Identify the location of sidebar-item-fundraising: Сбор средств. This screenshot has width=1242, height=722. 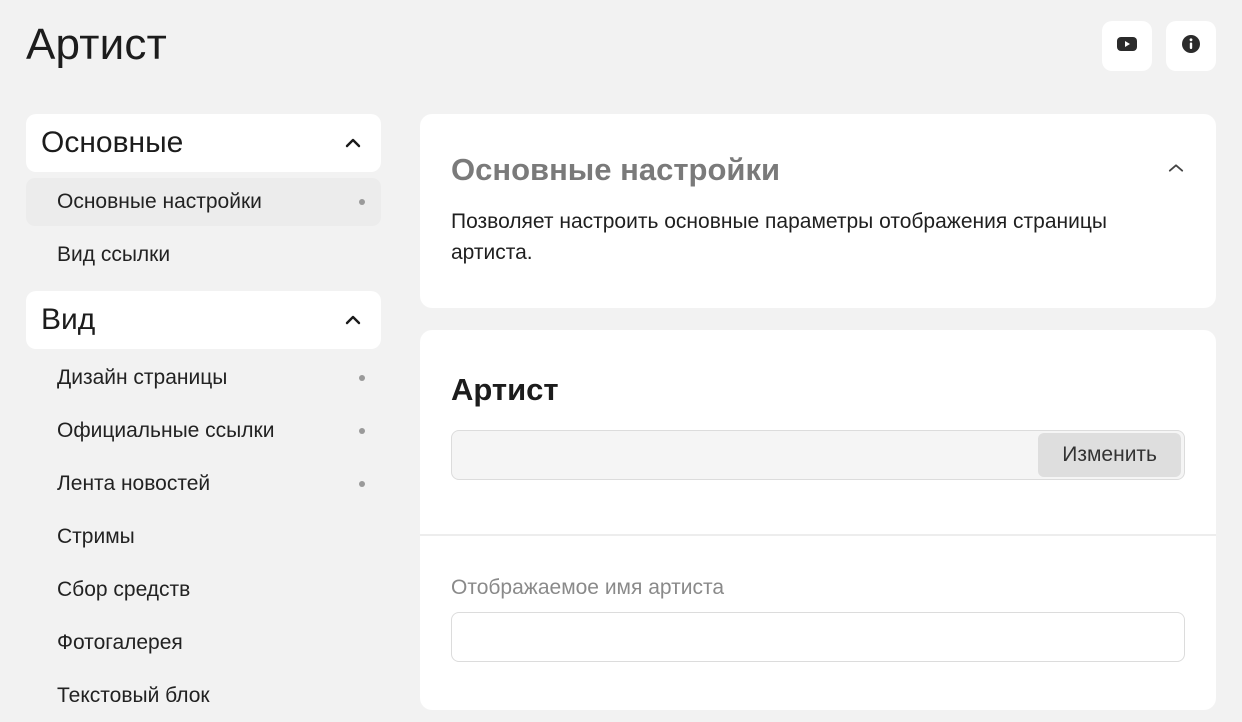
(203, 590).